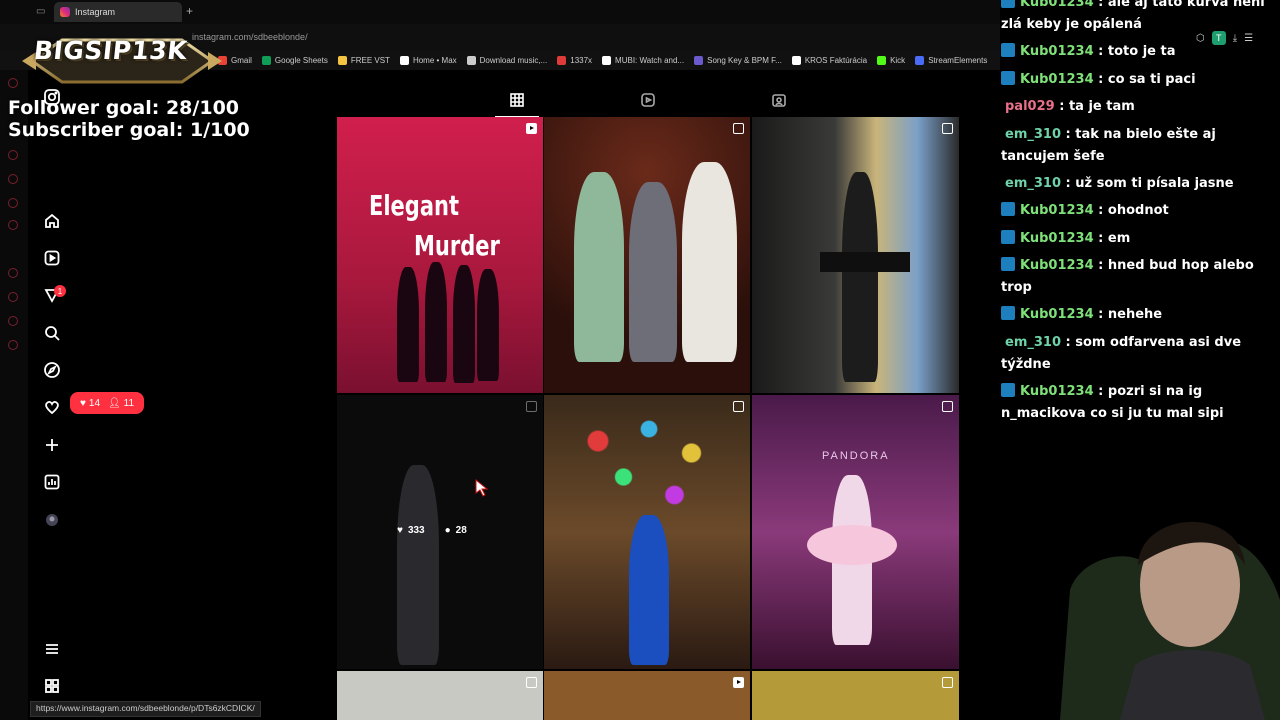 This screenshot has width=1280, height=720. I want to click on chat-message: pal029 : ta je tam, so click(1070, 106).